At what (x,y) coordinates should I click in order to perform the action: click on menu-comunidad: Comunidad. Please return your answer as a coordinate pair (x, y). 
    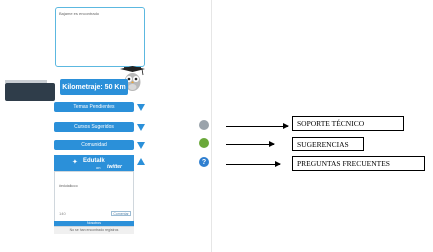
    Looking at the image, I should click on (94, 145).